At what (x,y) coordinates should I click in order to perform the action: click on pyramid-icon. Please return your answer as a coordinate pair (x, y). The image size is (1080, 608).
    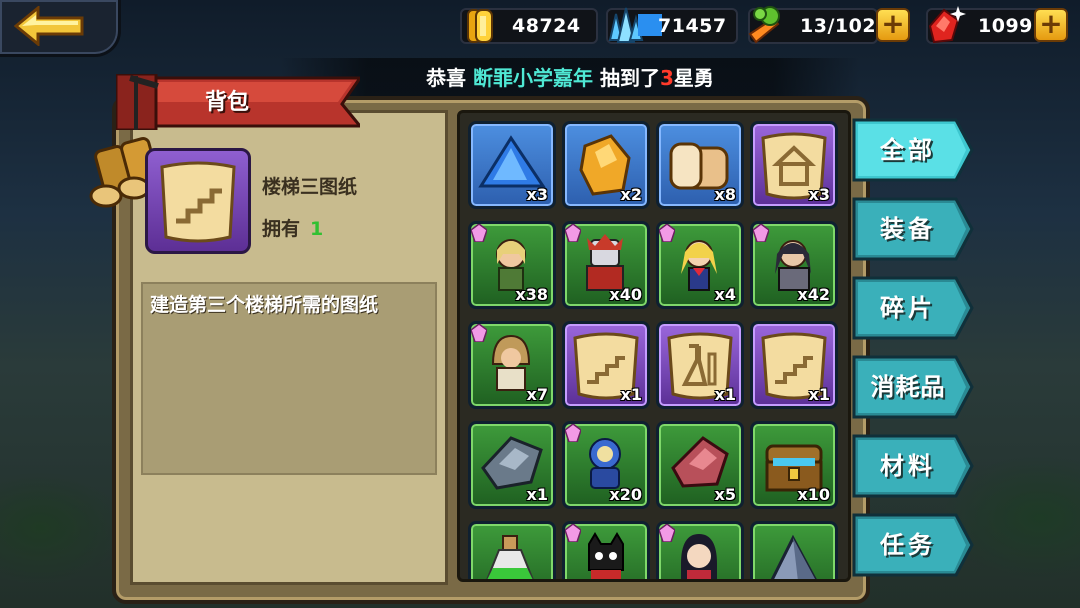
    Looking at the image, I should click on (793, 556).